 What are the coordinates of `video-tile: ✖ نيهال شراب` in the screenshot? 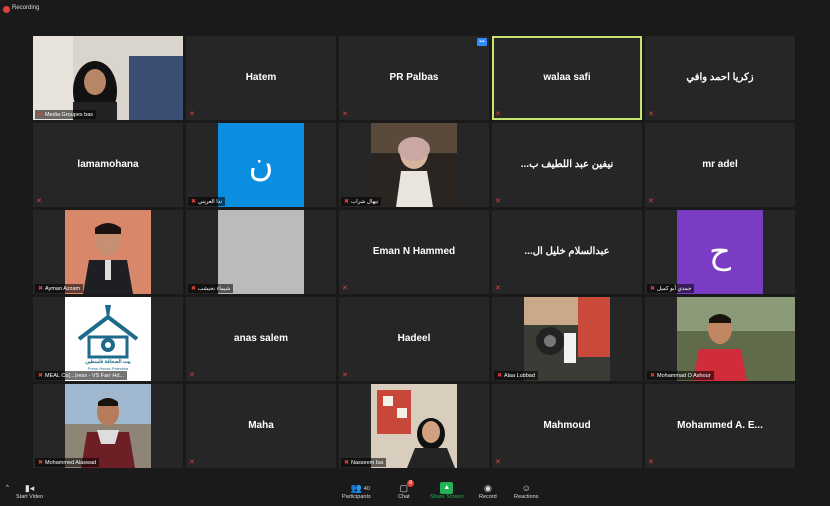 It's located at (414, 165).